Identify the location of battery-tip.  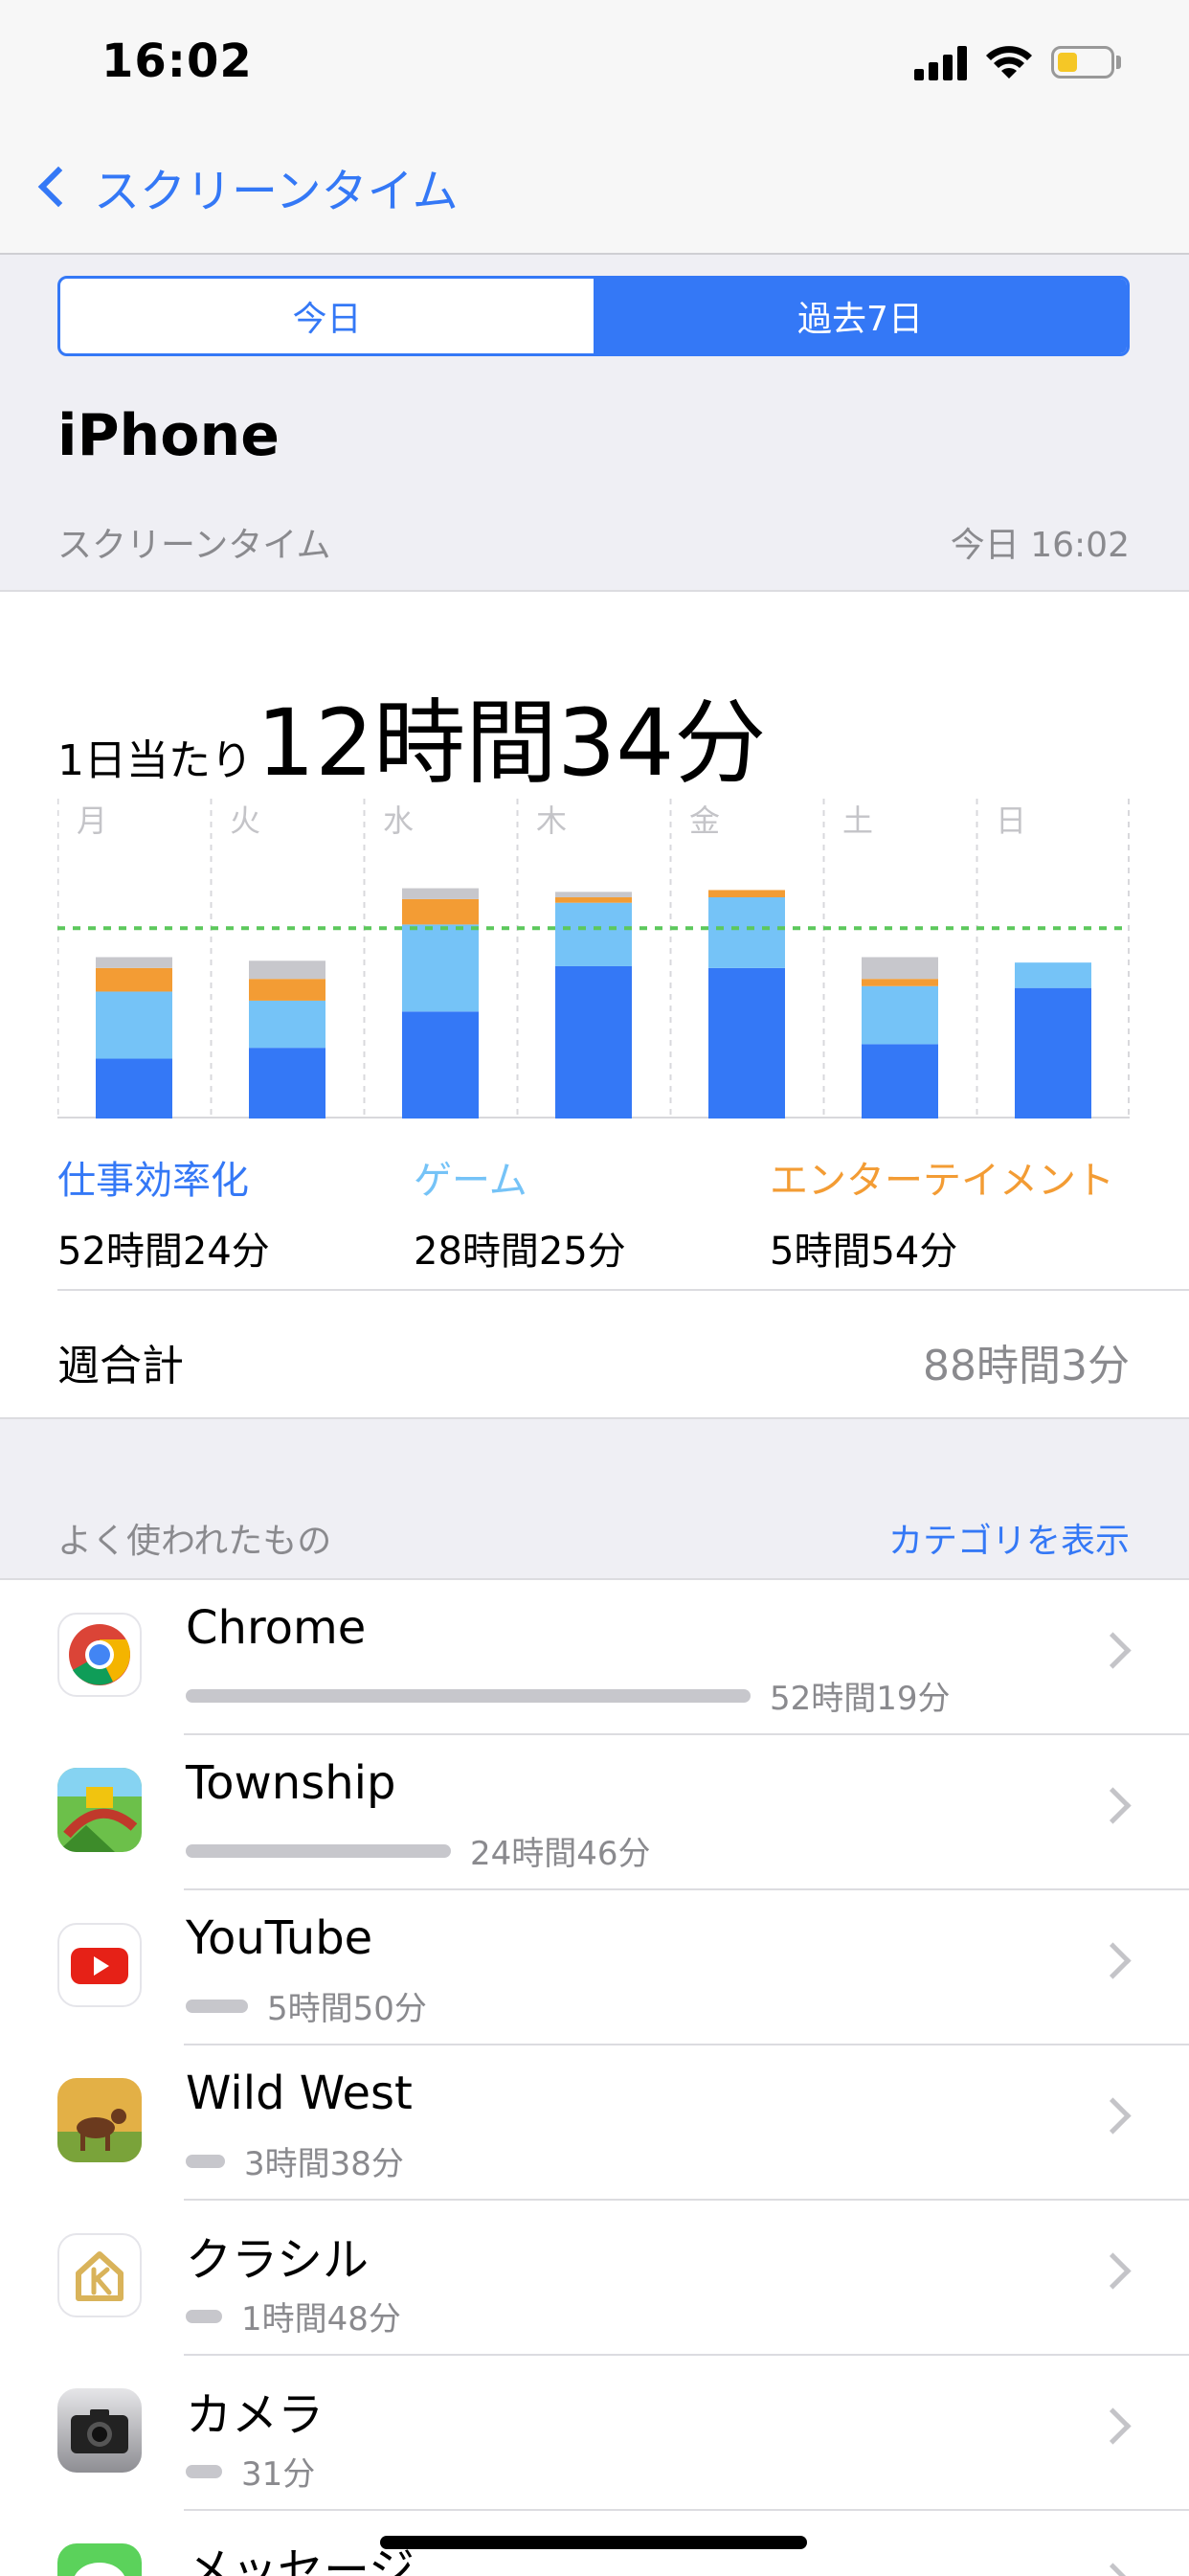
(1118, 62).